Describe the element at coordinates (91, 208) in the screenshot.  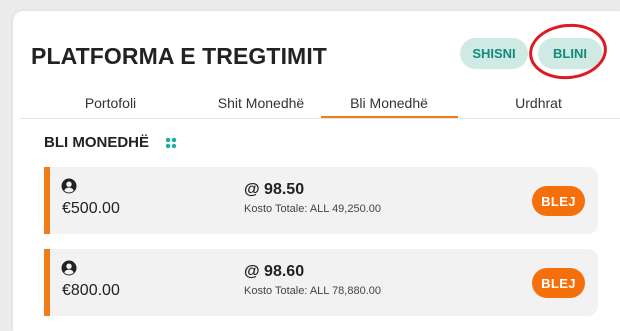
I see `order-amount: €500.00` at that location.